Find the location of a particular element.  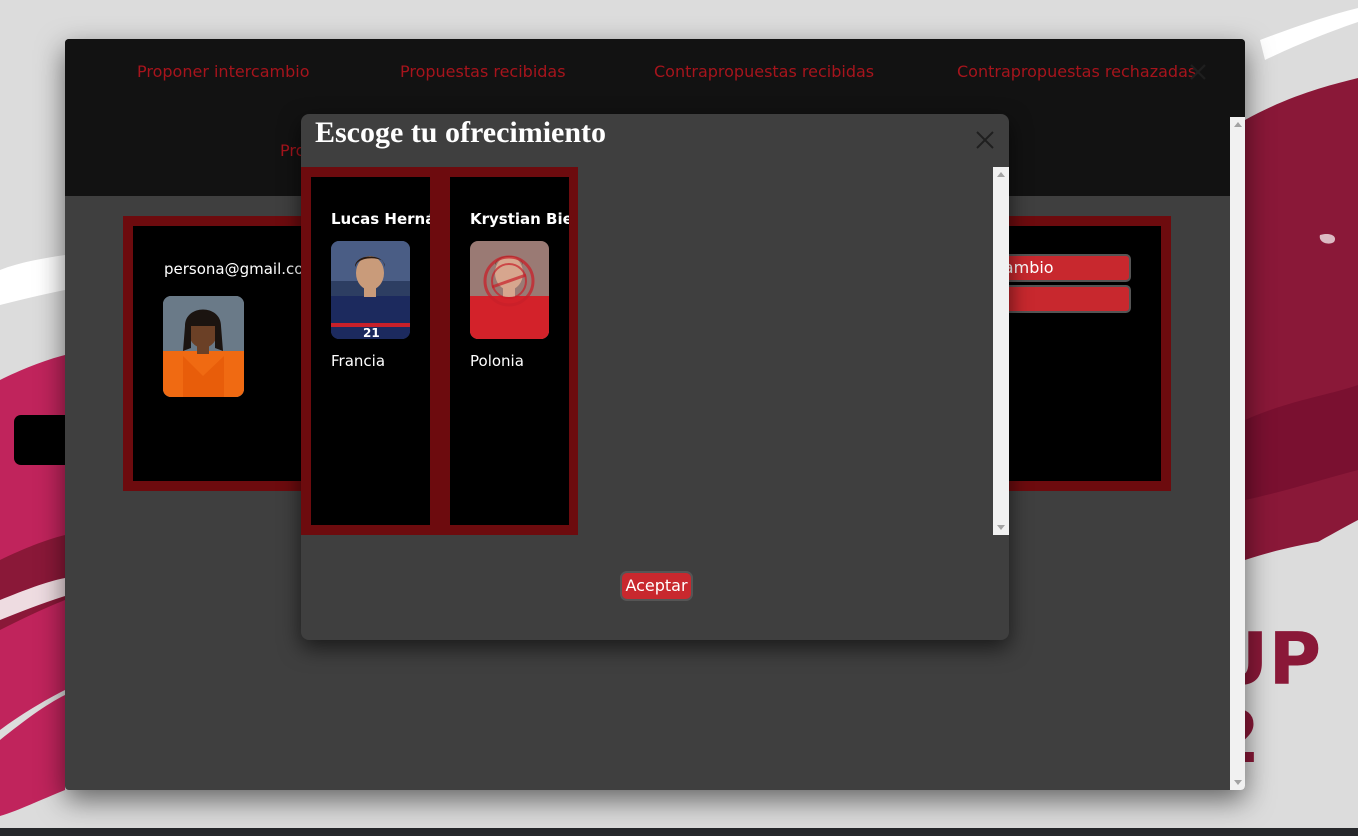

player-card: Lucas Hernández 21 Francia is located at coordinates (370, 351).